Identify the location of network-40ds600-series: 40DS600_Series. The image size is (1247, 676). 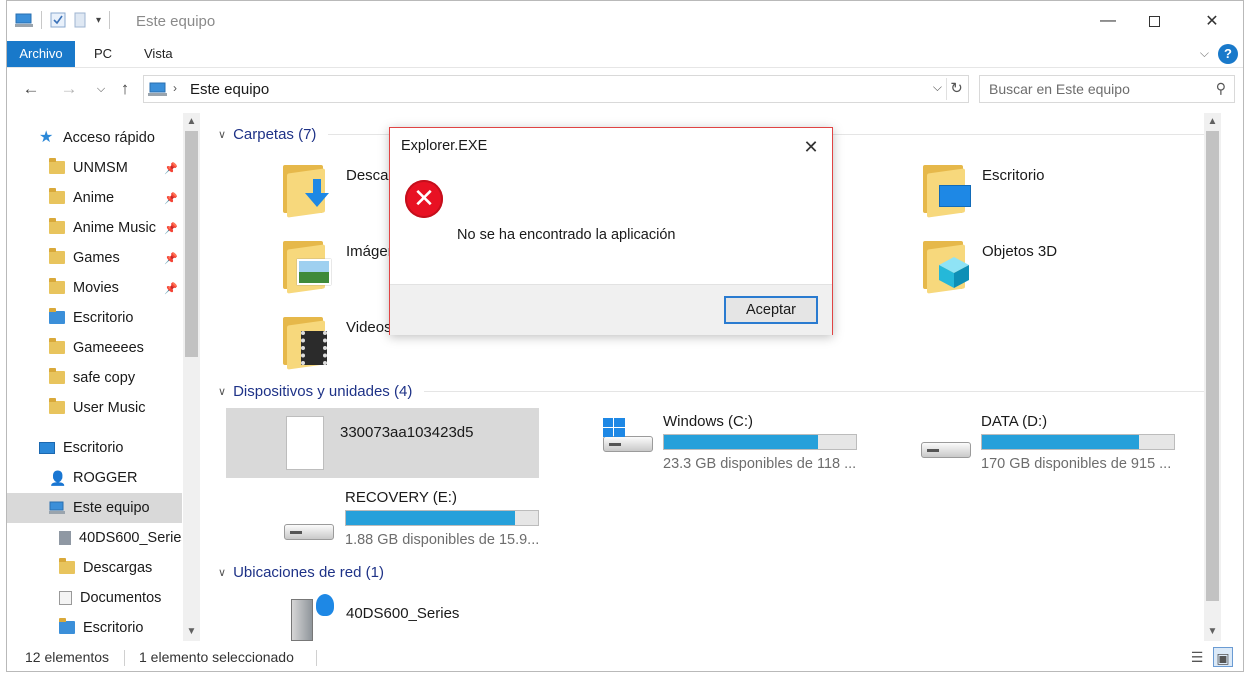
(408, 615).